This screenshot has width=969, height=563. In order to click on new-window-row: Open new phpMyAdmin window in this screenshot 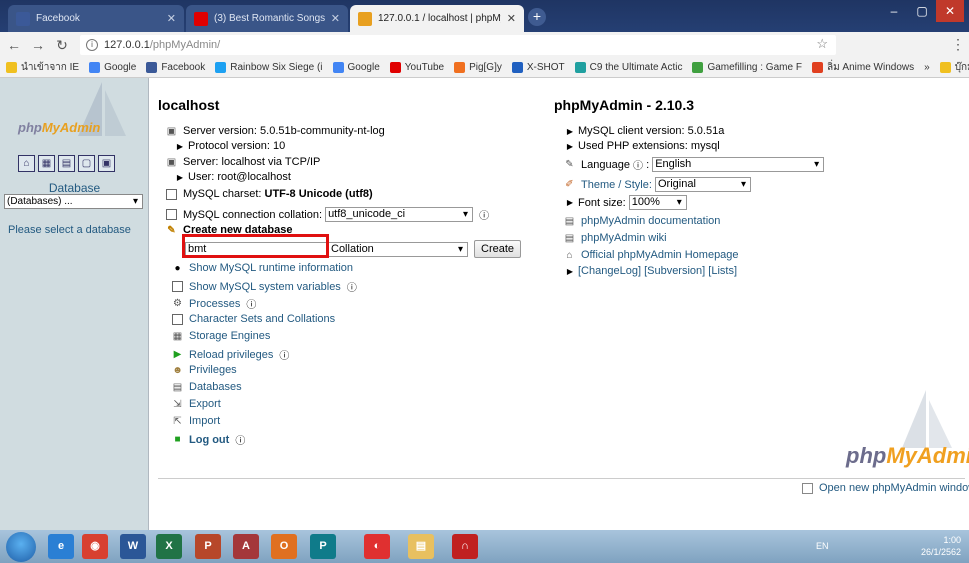, I will do `click(885, 488)`.